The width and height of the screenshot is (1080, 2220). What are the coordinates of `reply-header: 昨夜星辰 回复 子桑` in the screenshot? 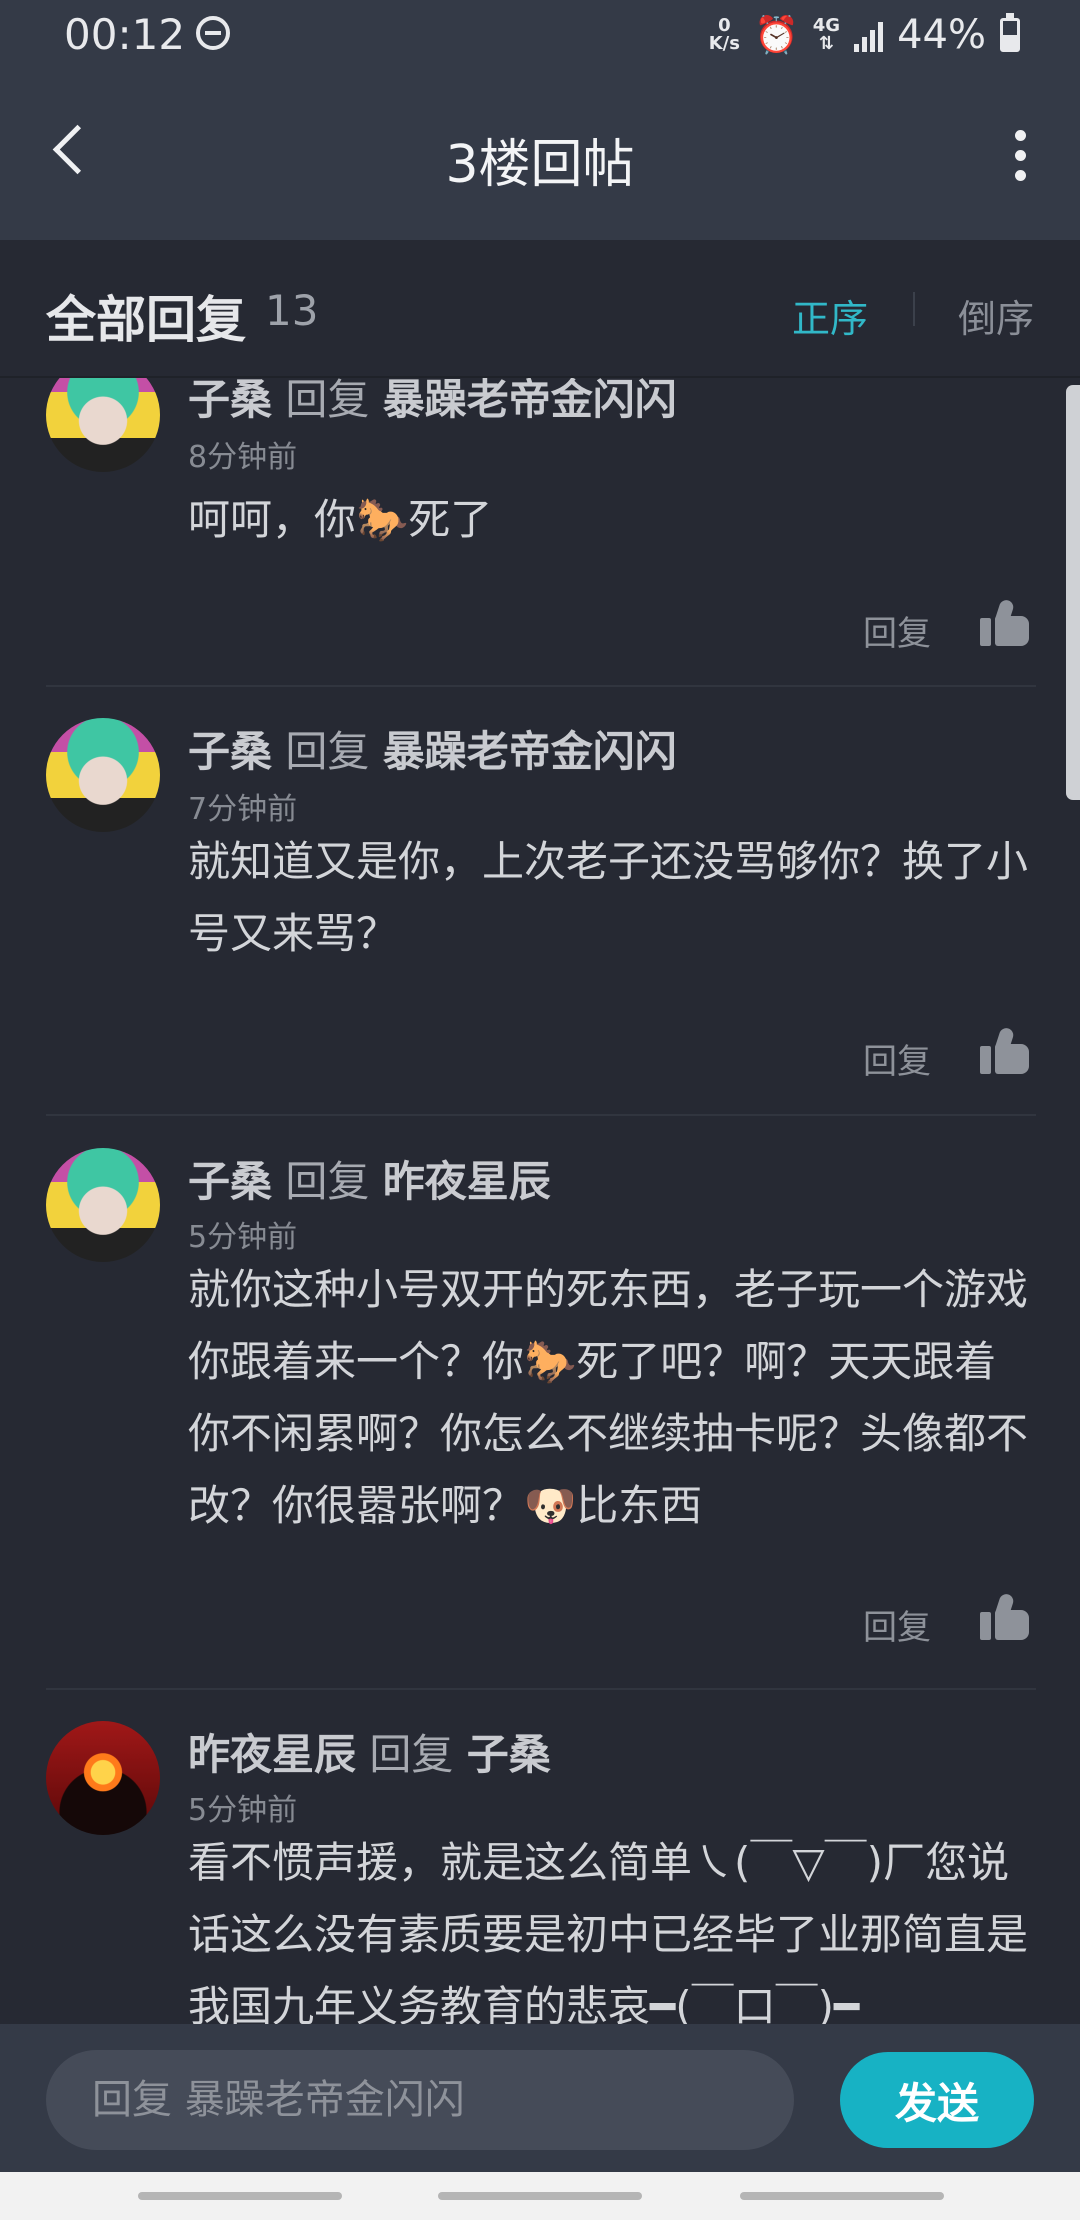 It's located at (369, 1751).